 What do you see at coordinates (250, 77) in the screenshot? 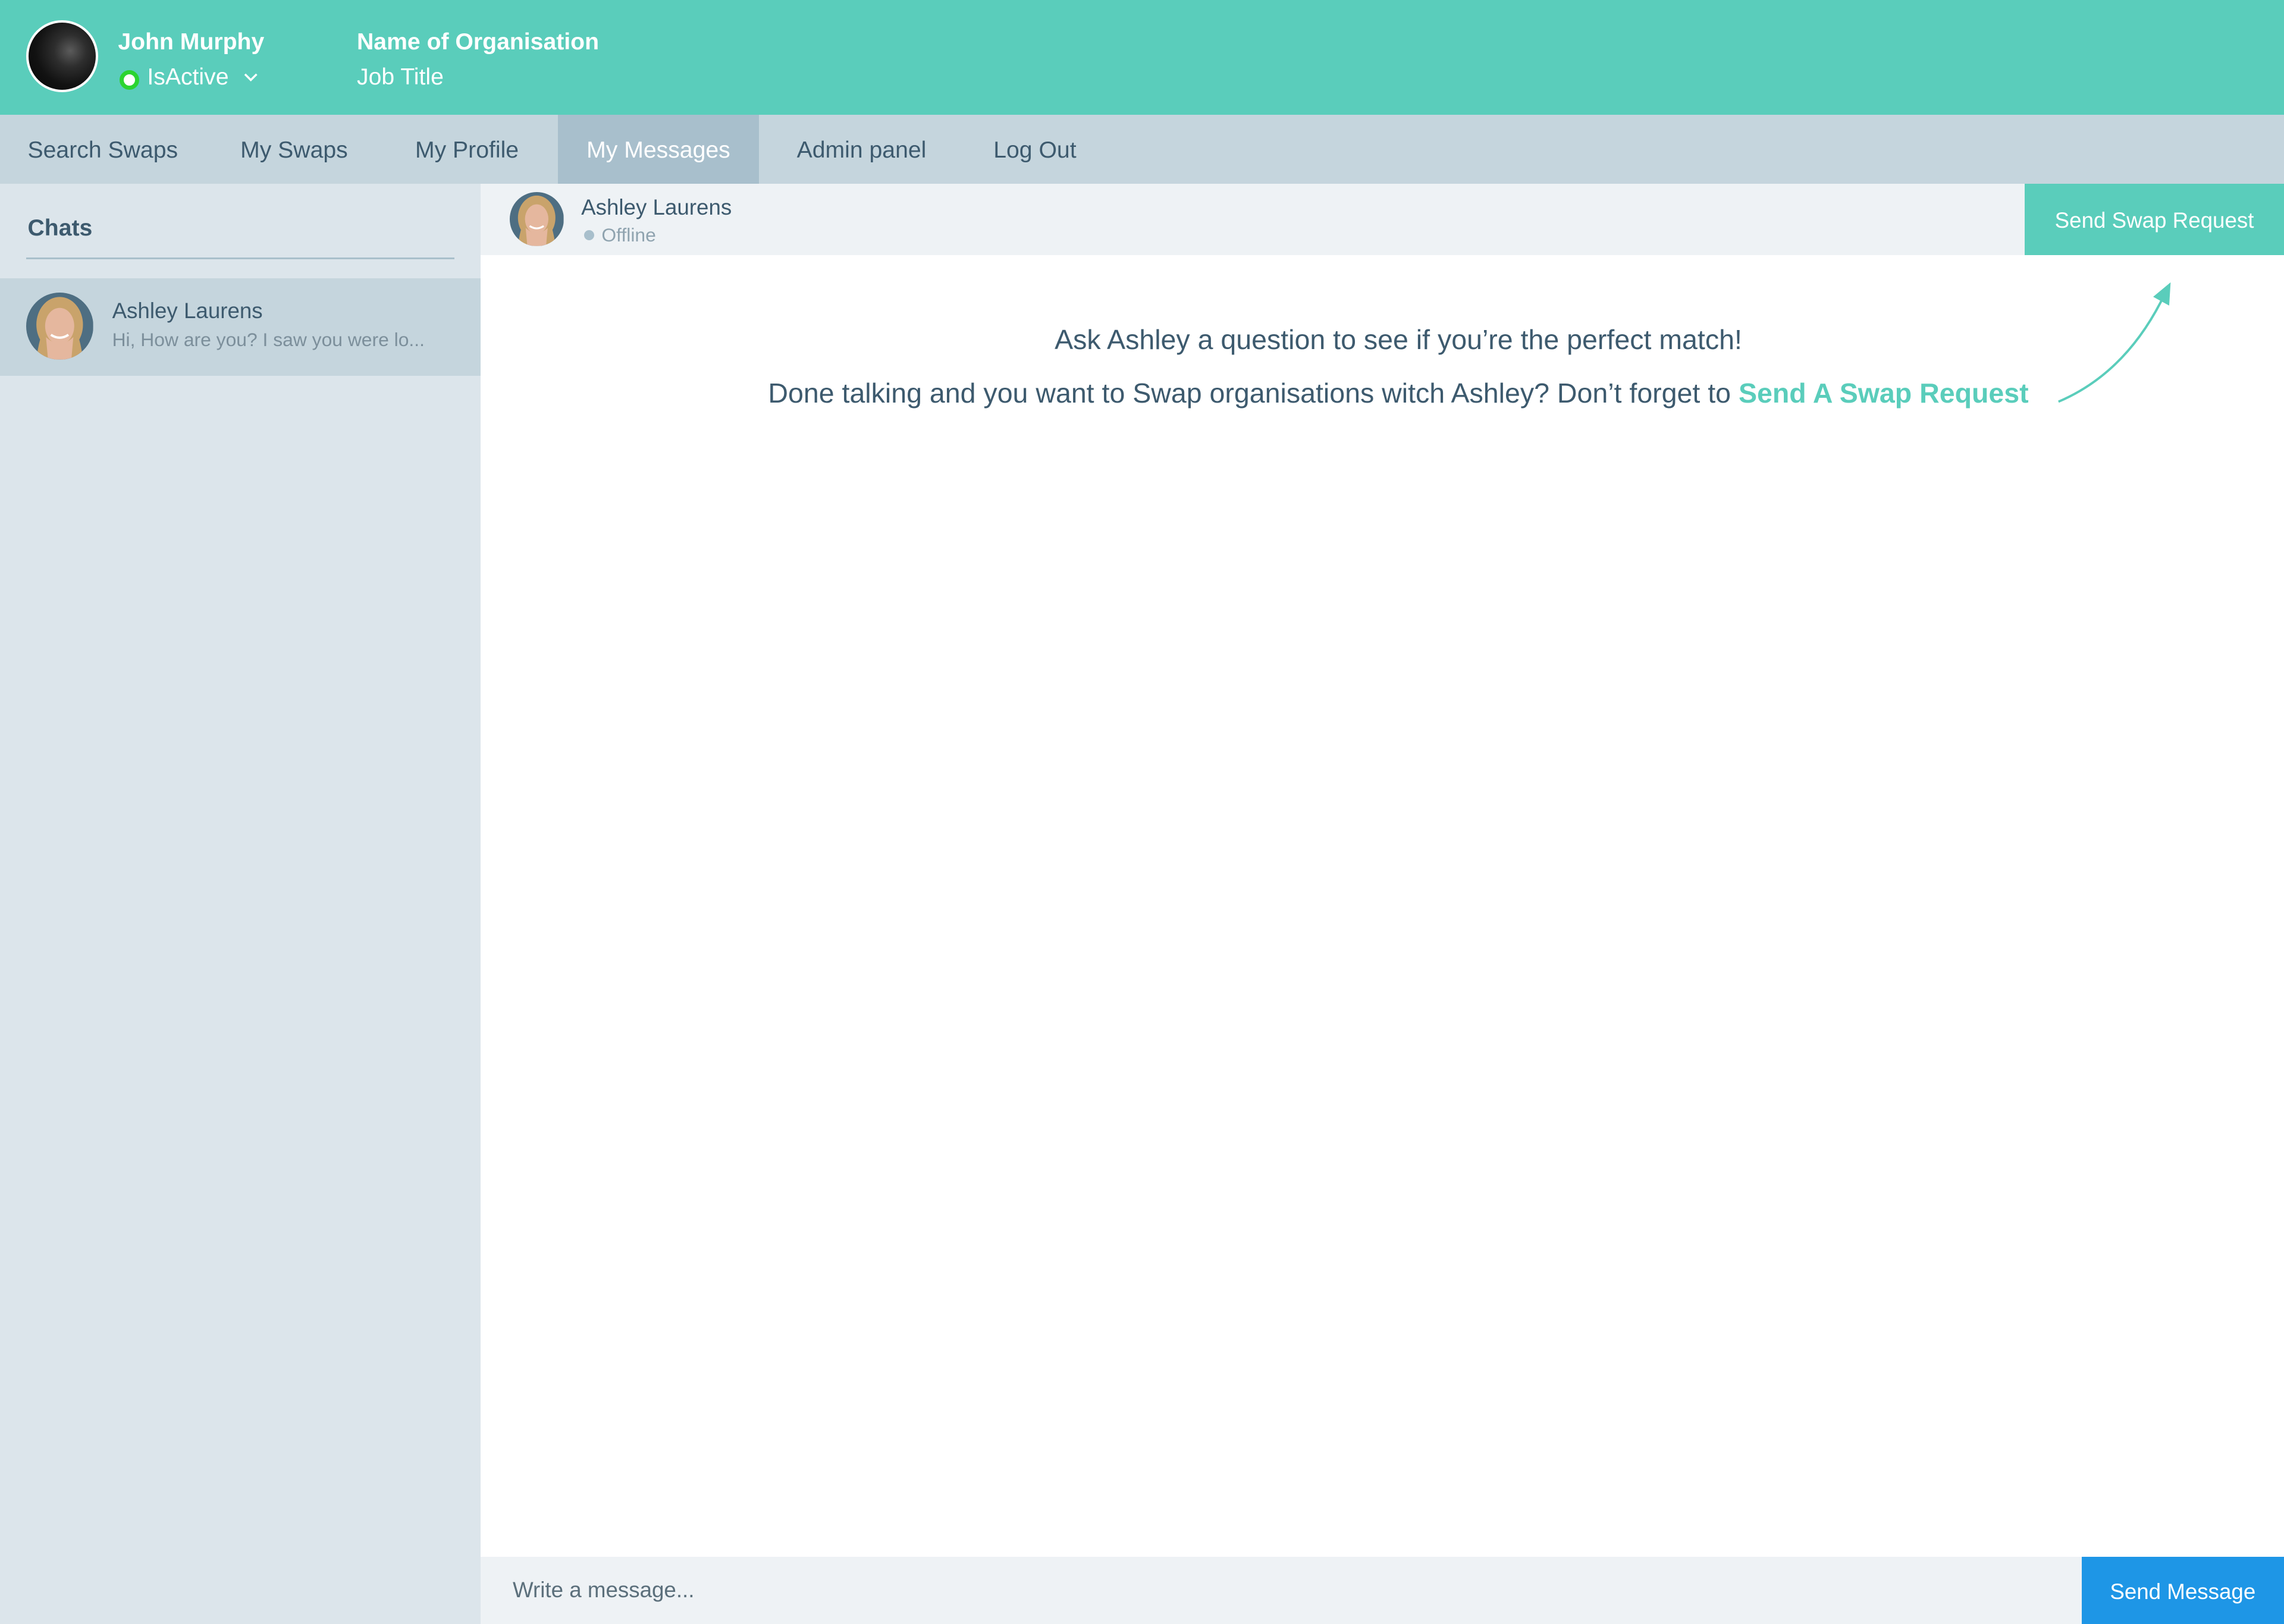
I see `chevron-down-icon` at bounding box center [250, 77].